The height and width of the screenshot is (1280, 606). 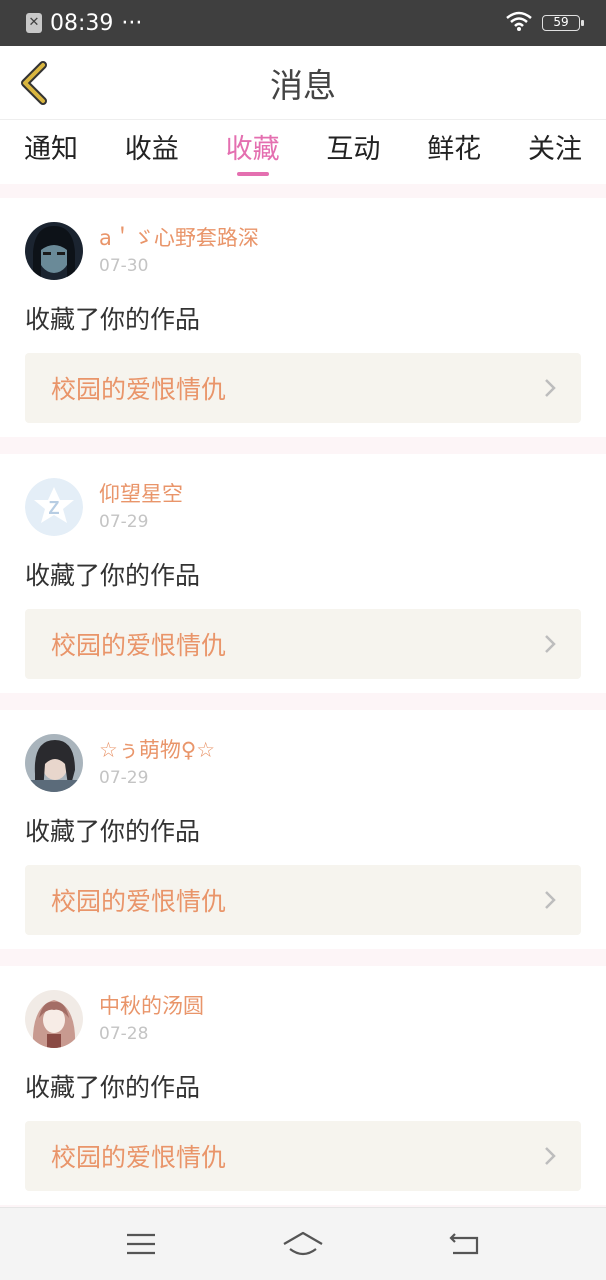 I want to click on home-button, so click(x=303, y=1244).